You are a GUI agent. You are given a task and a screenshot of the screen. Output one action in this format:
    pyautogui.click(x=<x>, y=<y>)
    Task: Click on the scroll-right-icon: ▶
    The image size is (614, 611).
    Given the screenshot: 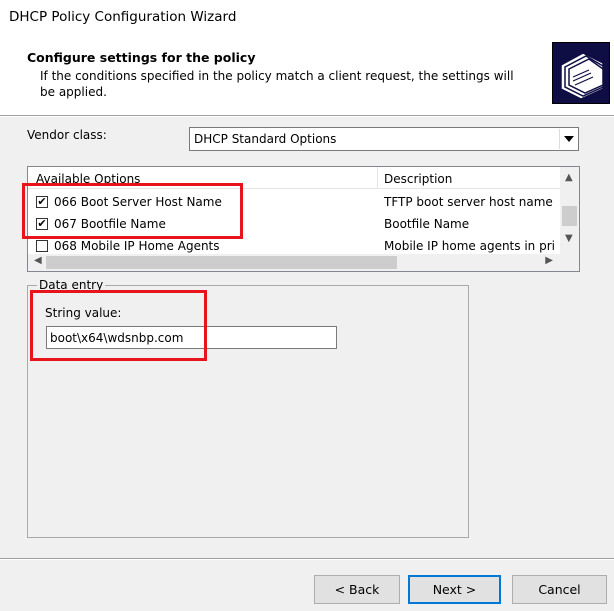 What is the action you would take?
    pyautogui.click(x=549, y=260)
    